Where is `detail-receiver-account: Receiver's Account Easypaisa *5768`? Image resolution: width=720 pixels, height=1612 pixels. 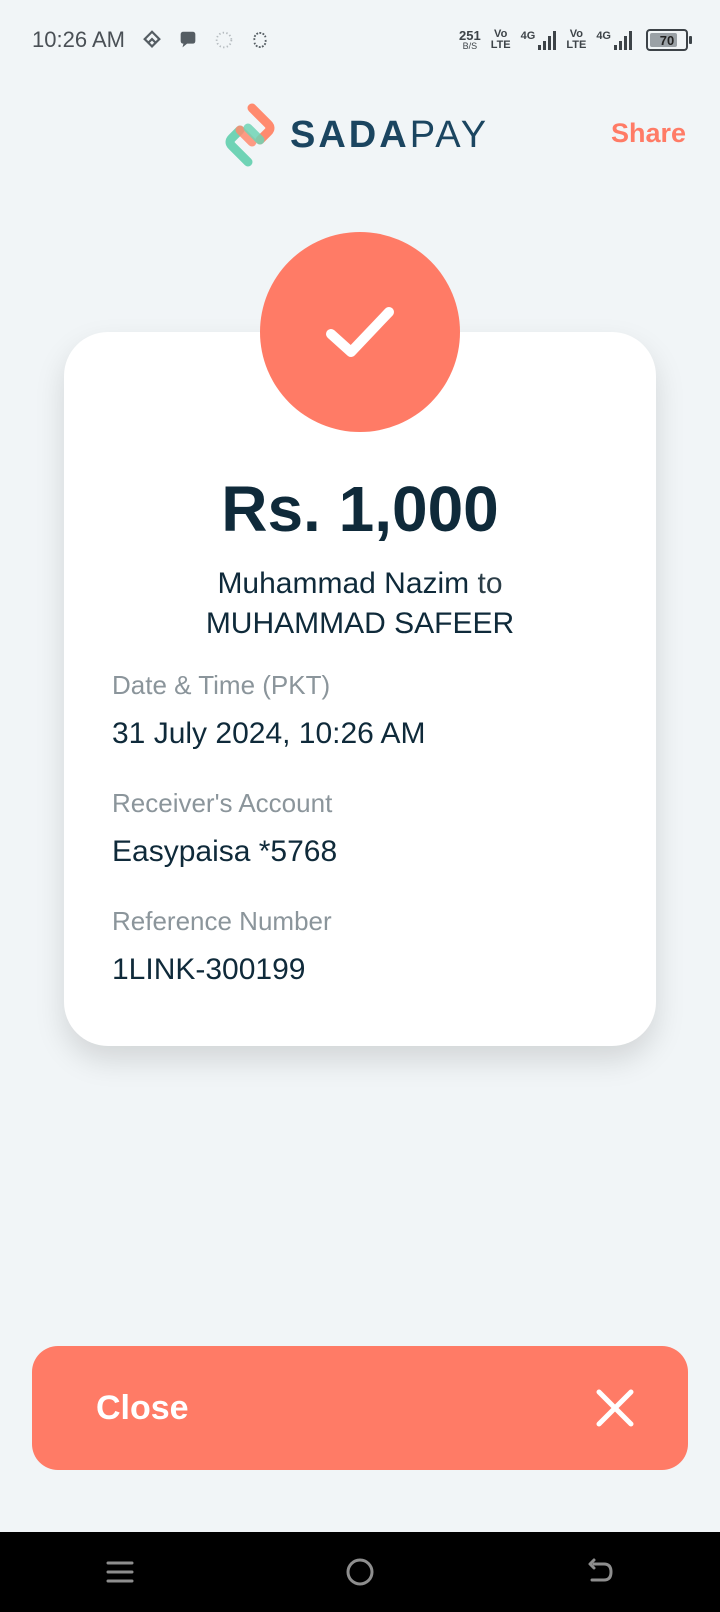 detail-receiver-account: Receiver's Account Easypaisa *5768 is located at coordinates (224, 828).